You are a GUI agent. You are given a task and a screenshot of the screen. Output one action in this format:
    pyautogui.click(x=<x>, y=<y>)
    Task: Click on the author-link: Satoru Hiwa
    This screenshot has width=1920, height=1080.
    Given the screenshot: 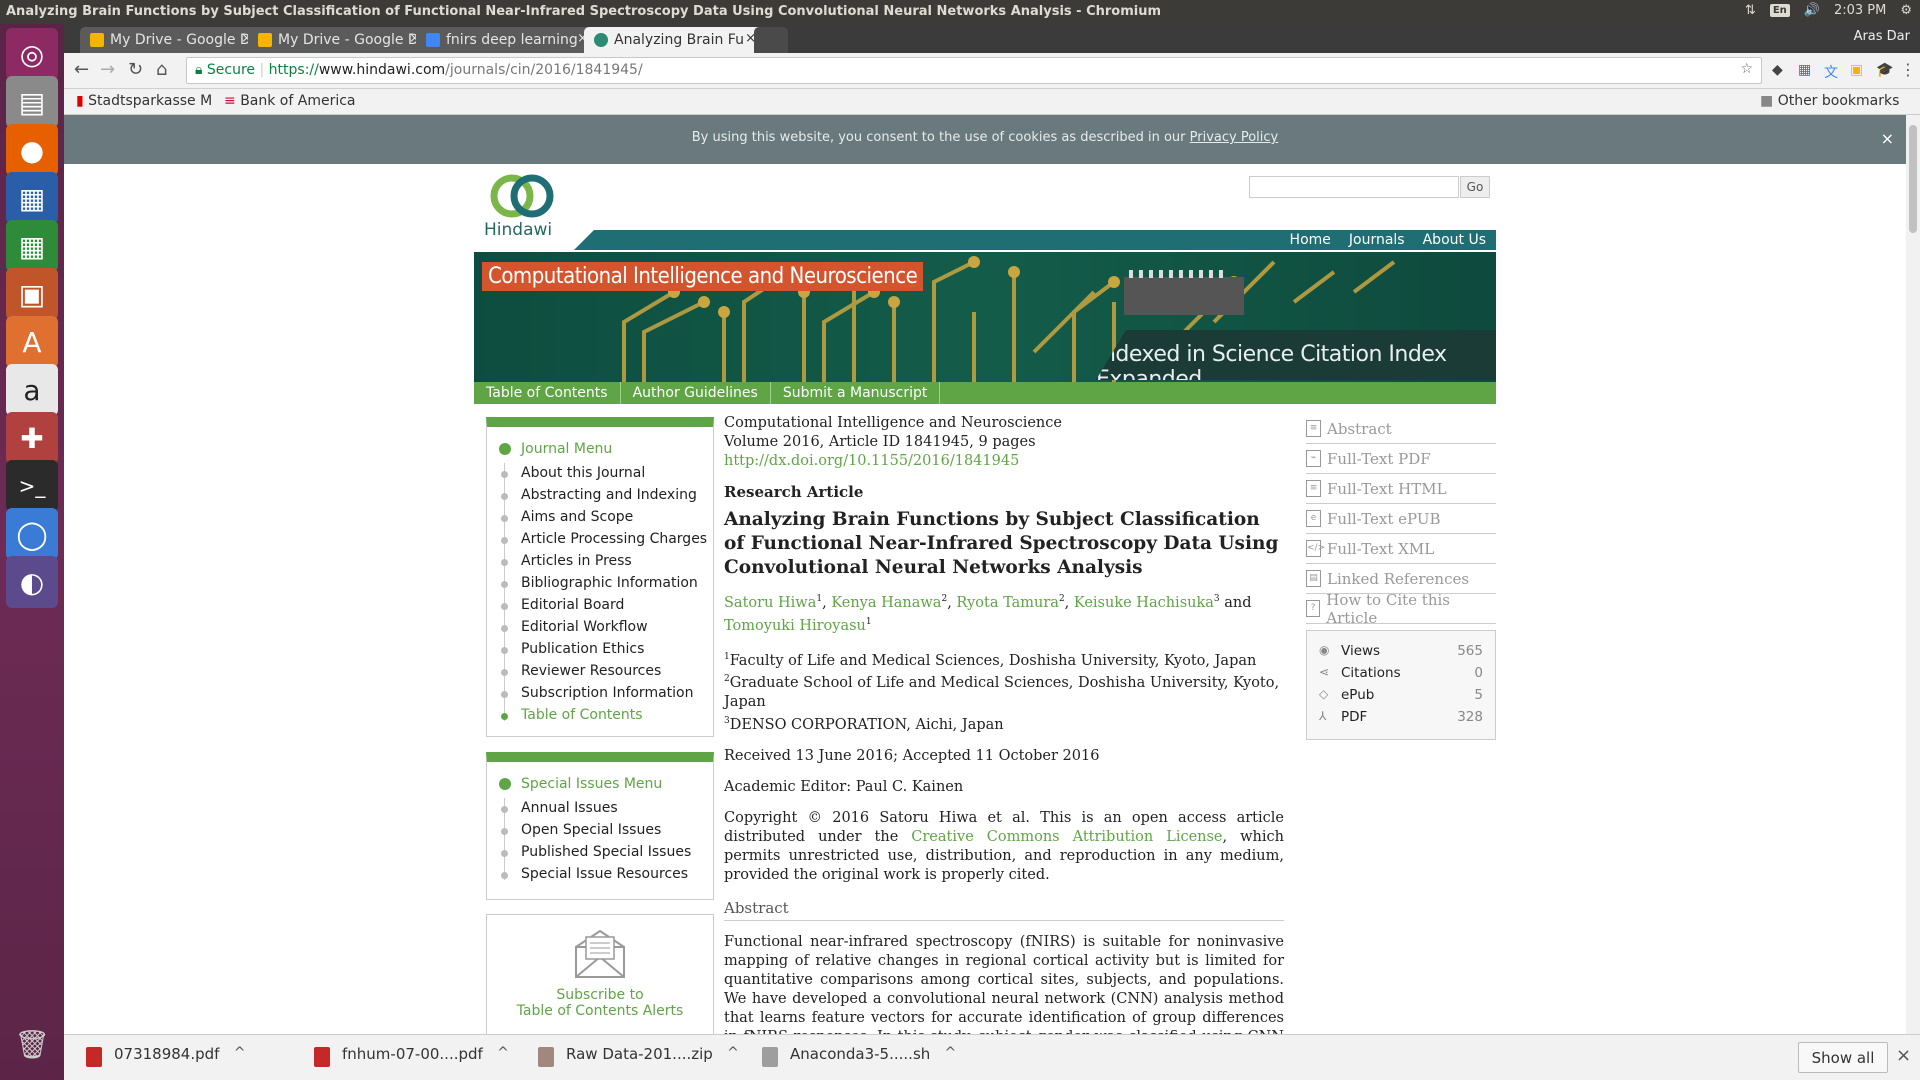 What is the action you would take?
    pyautogui.click(x=770, y=603)
    